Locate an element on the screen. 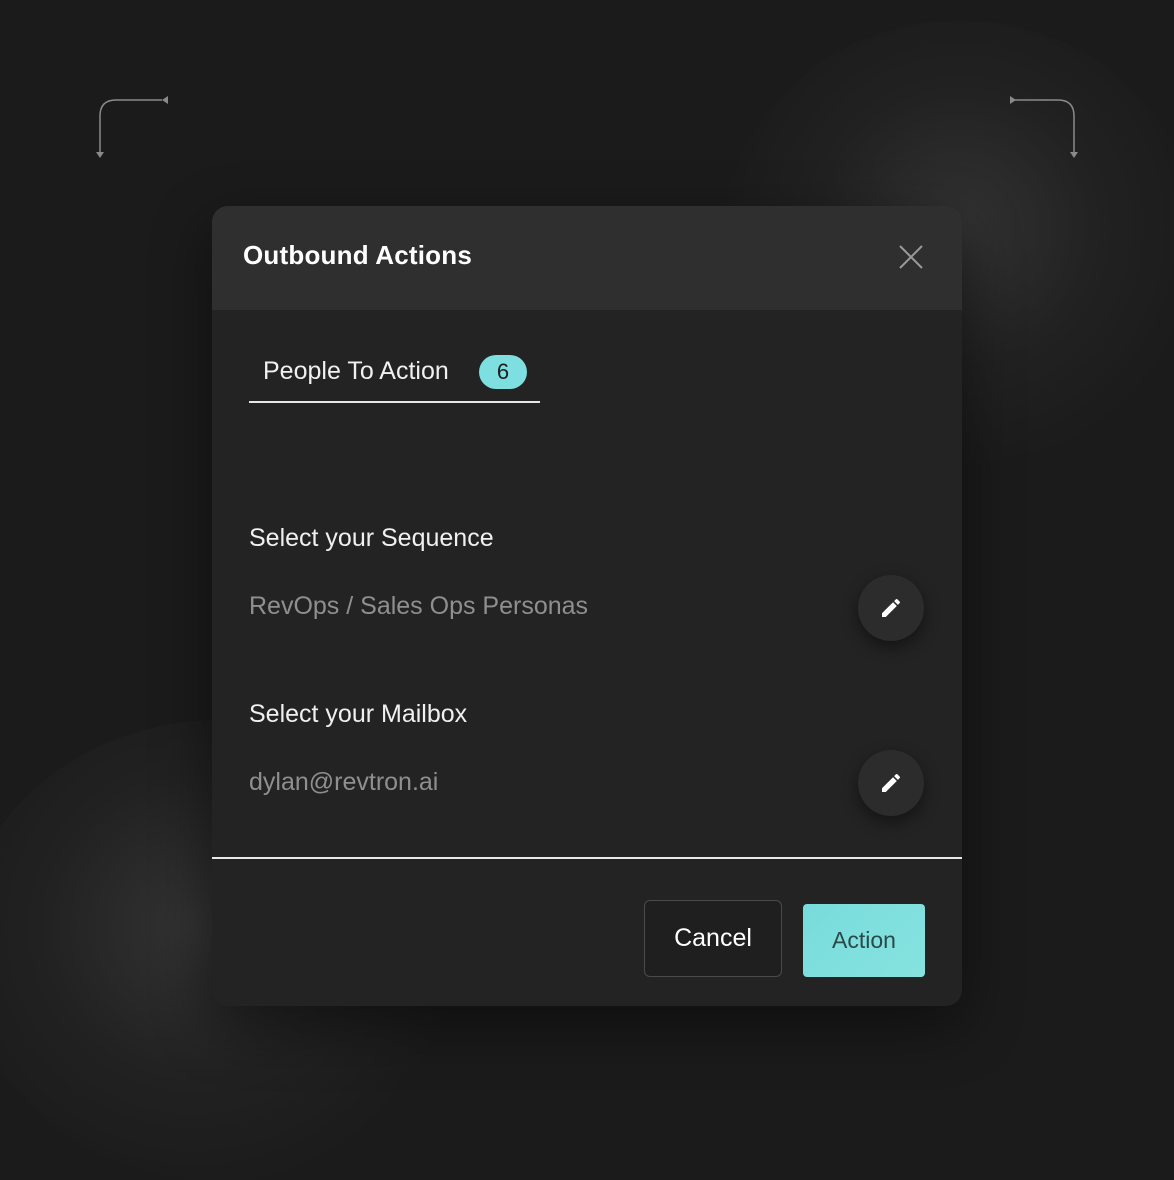 This screenshot has height=1180, width=1174. corner-bracket-right is located at coordinates (1044, 127).